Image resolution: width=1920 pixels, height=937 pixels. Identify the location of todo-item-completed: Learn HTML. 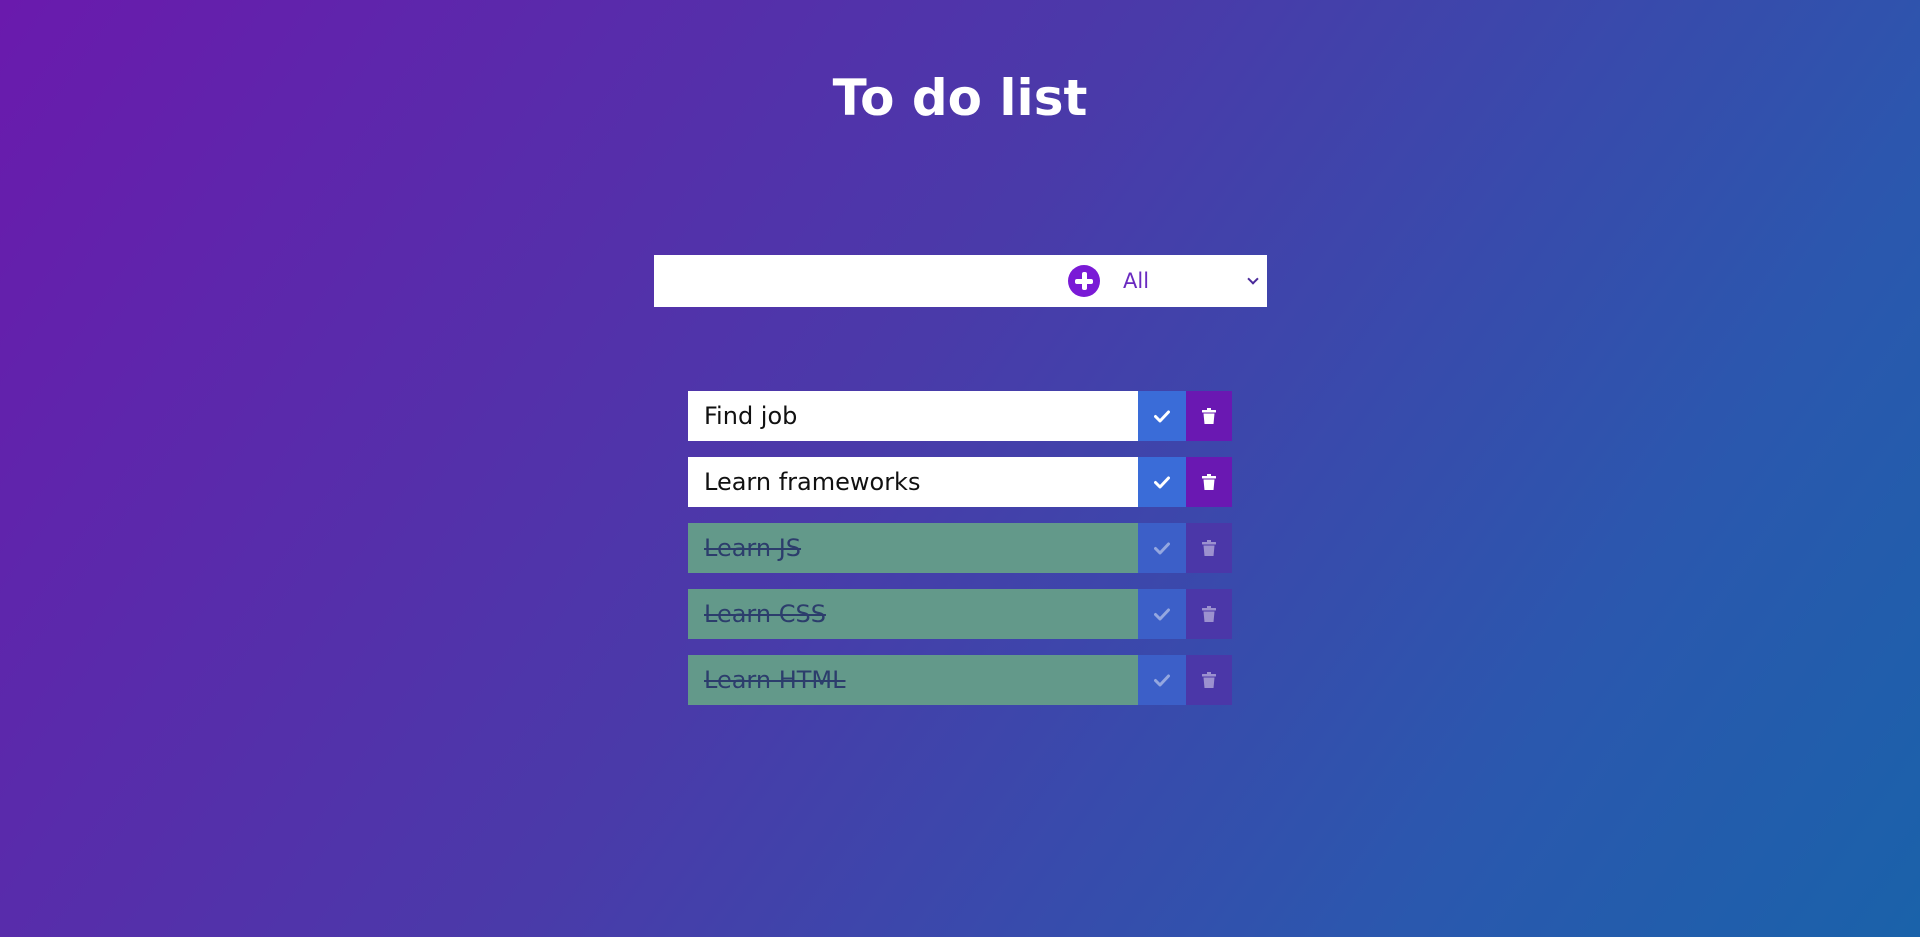
(960, 680).